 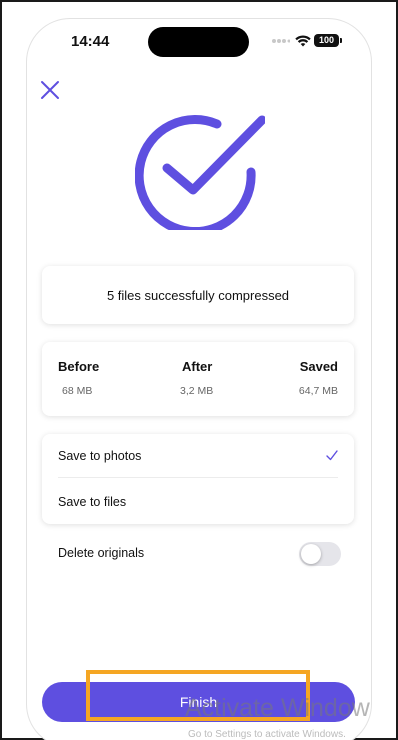 I want to click on finish-button-label: Finish, so click(x=198, y=702).